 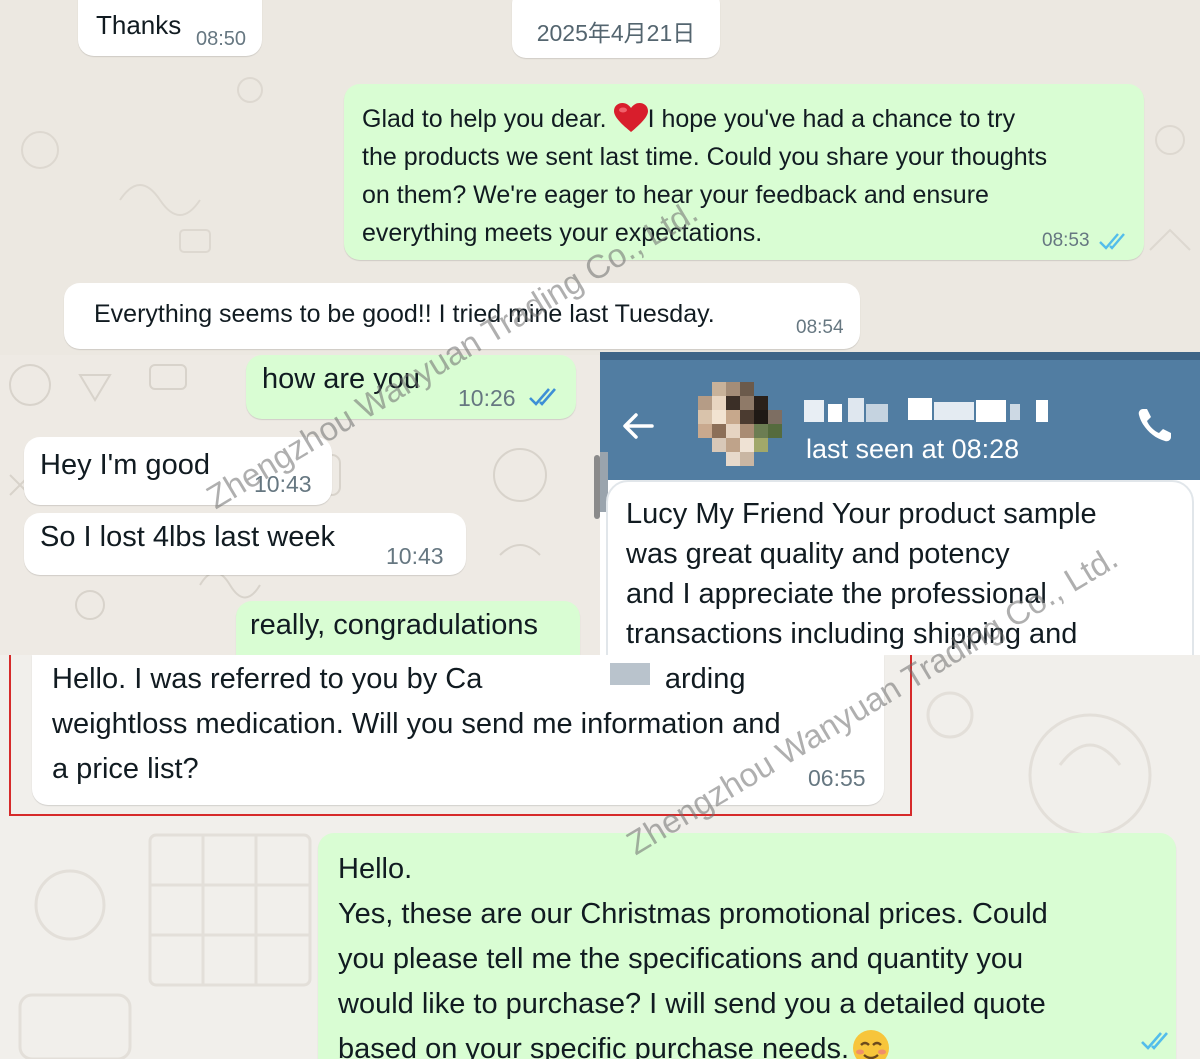 I want to click on message-incoming-lost-weight: So I lost 4lbs last week 10:43, so click(x=245, y=544).